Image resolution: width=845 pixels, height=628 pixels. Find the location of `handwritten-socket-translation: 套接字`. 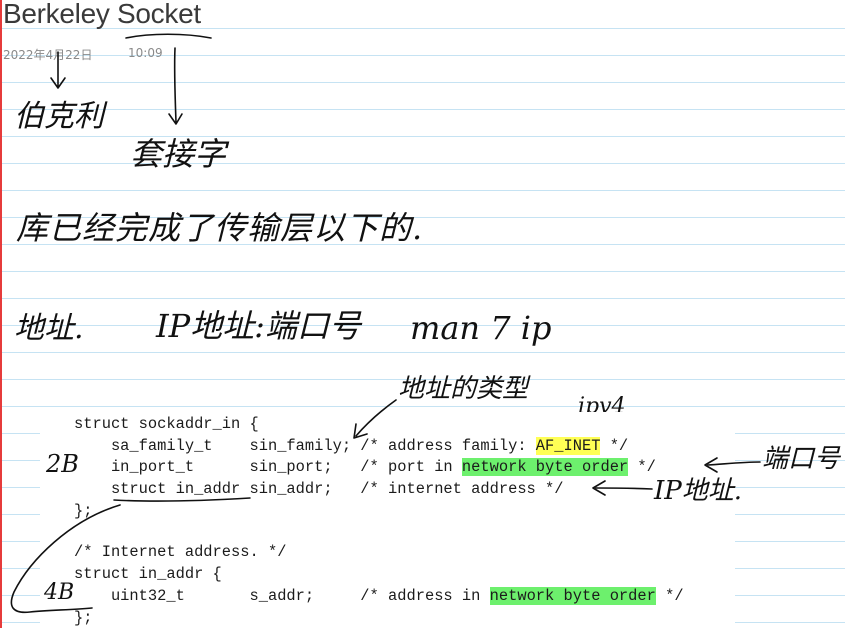

handwritten-socket-translation: 套接字 is located at coordinates (178, 154).